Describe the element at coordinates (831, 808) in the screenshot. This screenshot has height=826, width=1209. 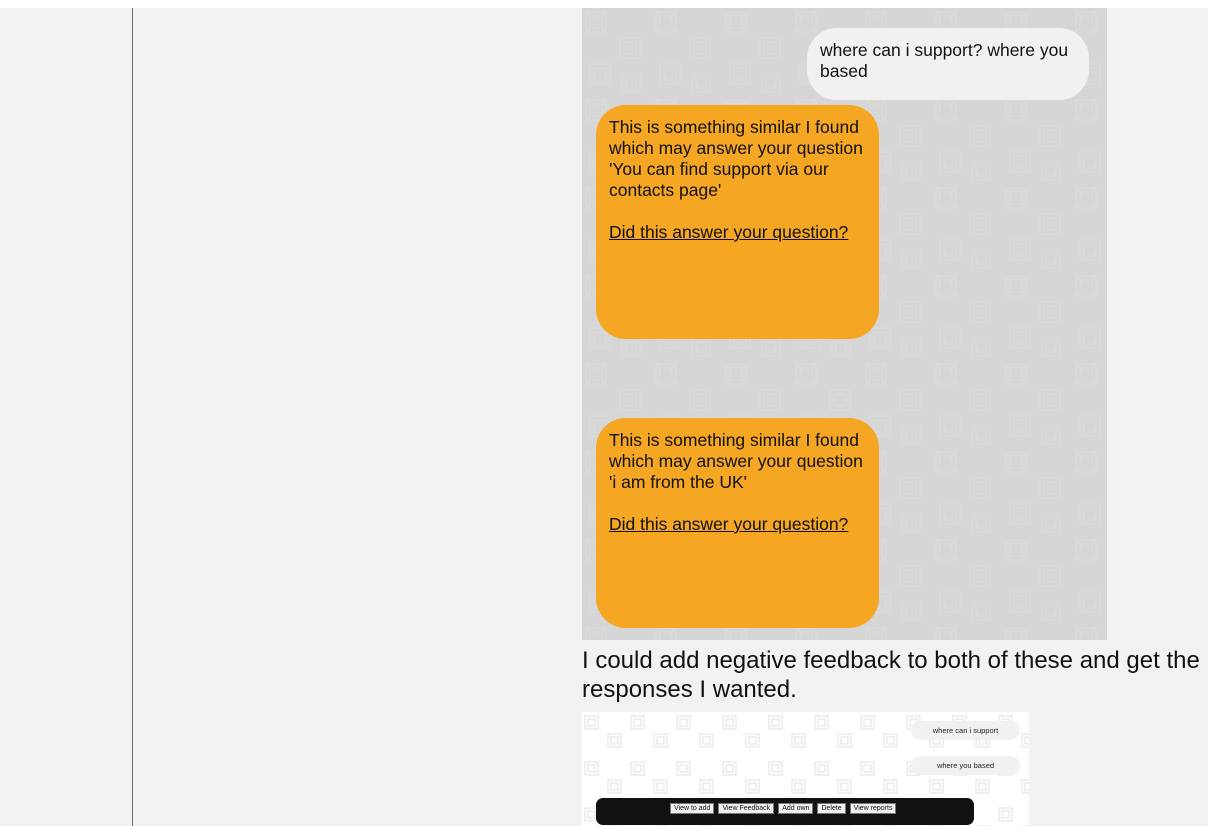
I see `delete-button: Delete` at that location.